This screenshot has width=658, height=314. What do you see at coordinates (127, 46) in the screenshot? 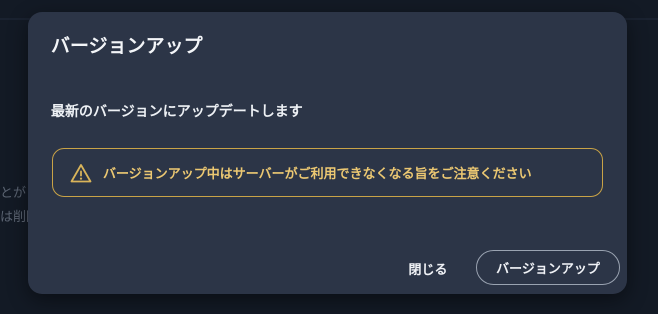
I see `dialog-title: バージョンアップ` at bounding box center [127, 46].